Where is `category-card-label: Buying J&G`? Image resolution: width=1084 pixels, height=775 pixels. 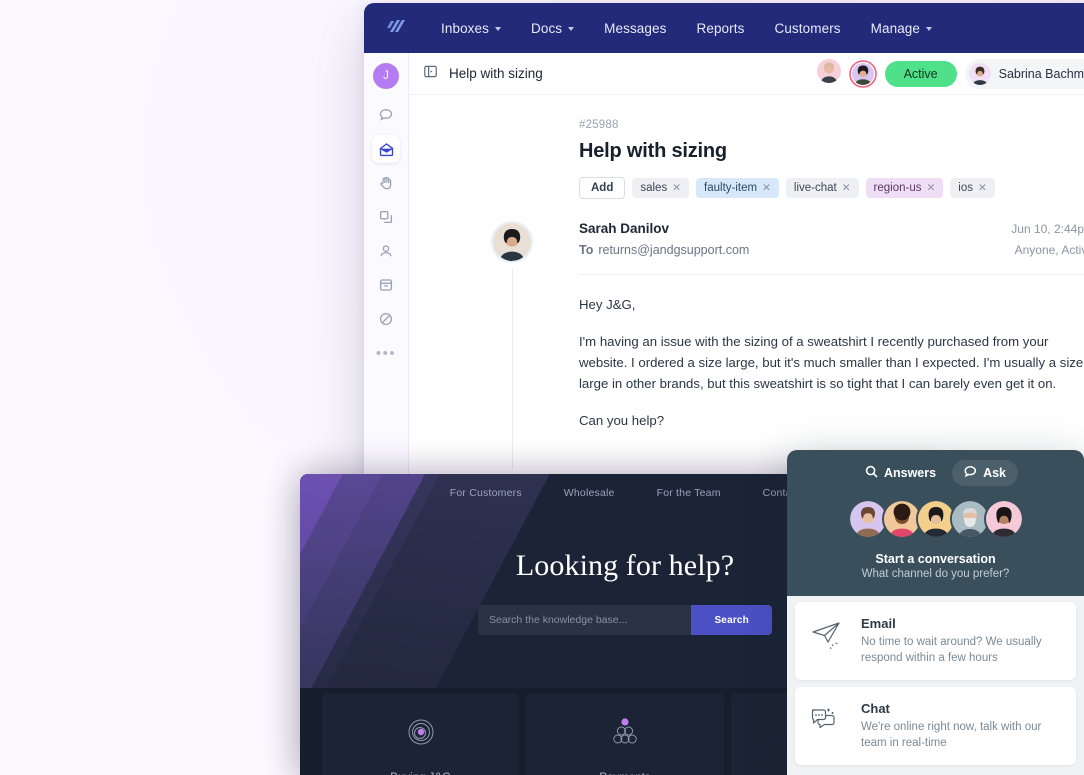
category-card-label: Buying J&G is located at coordinates (420, 773).